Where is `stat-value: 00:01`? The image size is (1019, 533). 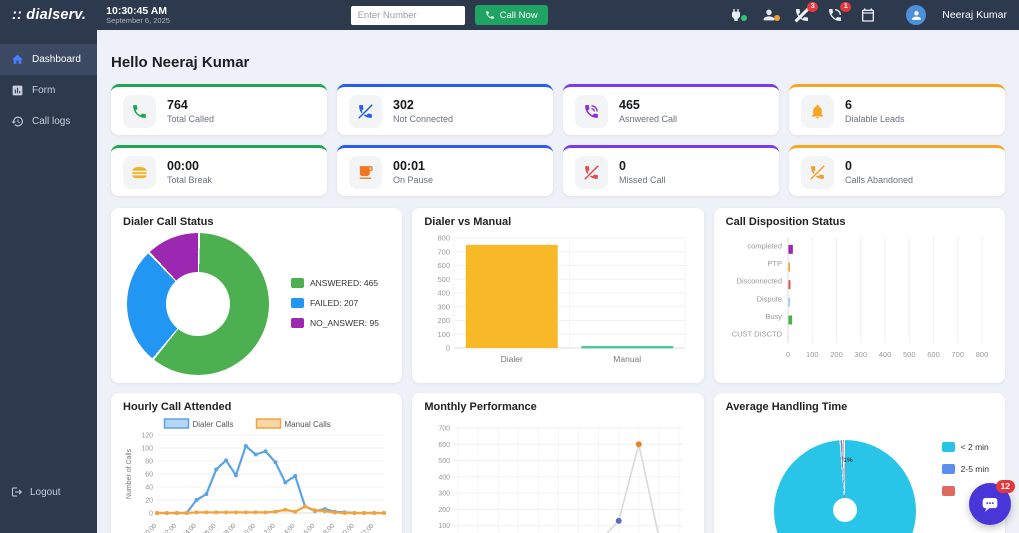
stat-value: 00:01 is located at coordinates (409, 166).